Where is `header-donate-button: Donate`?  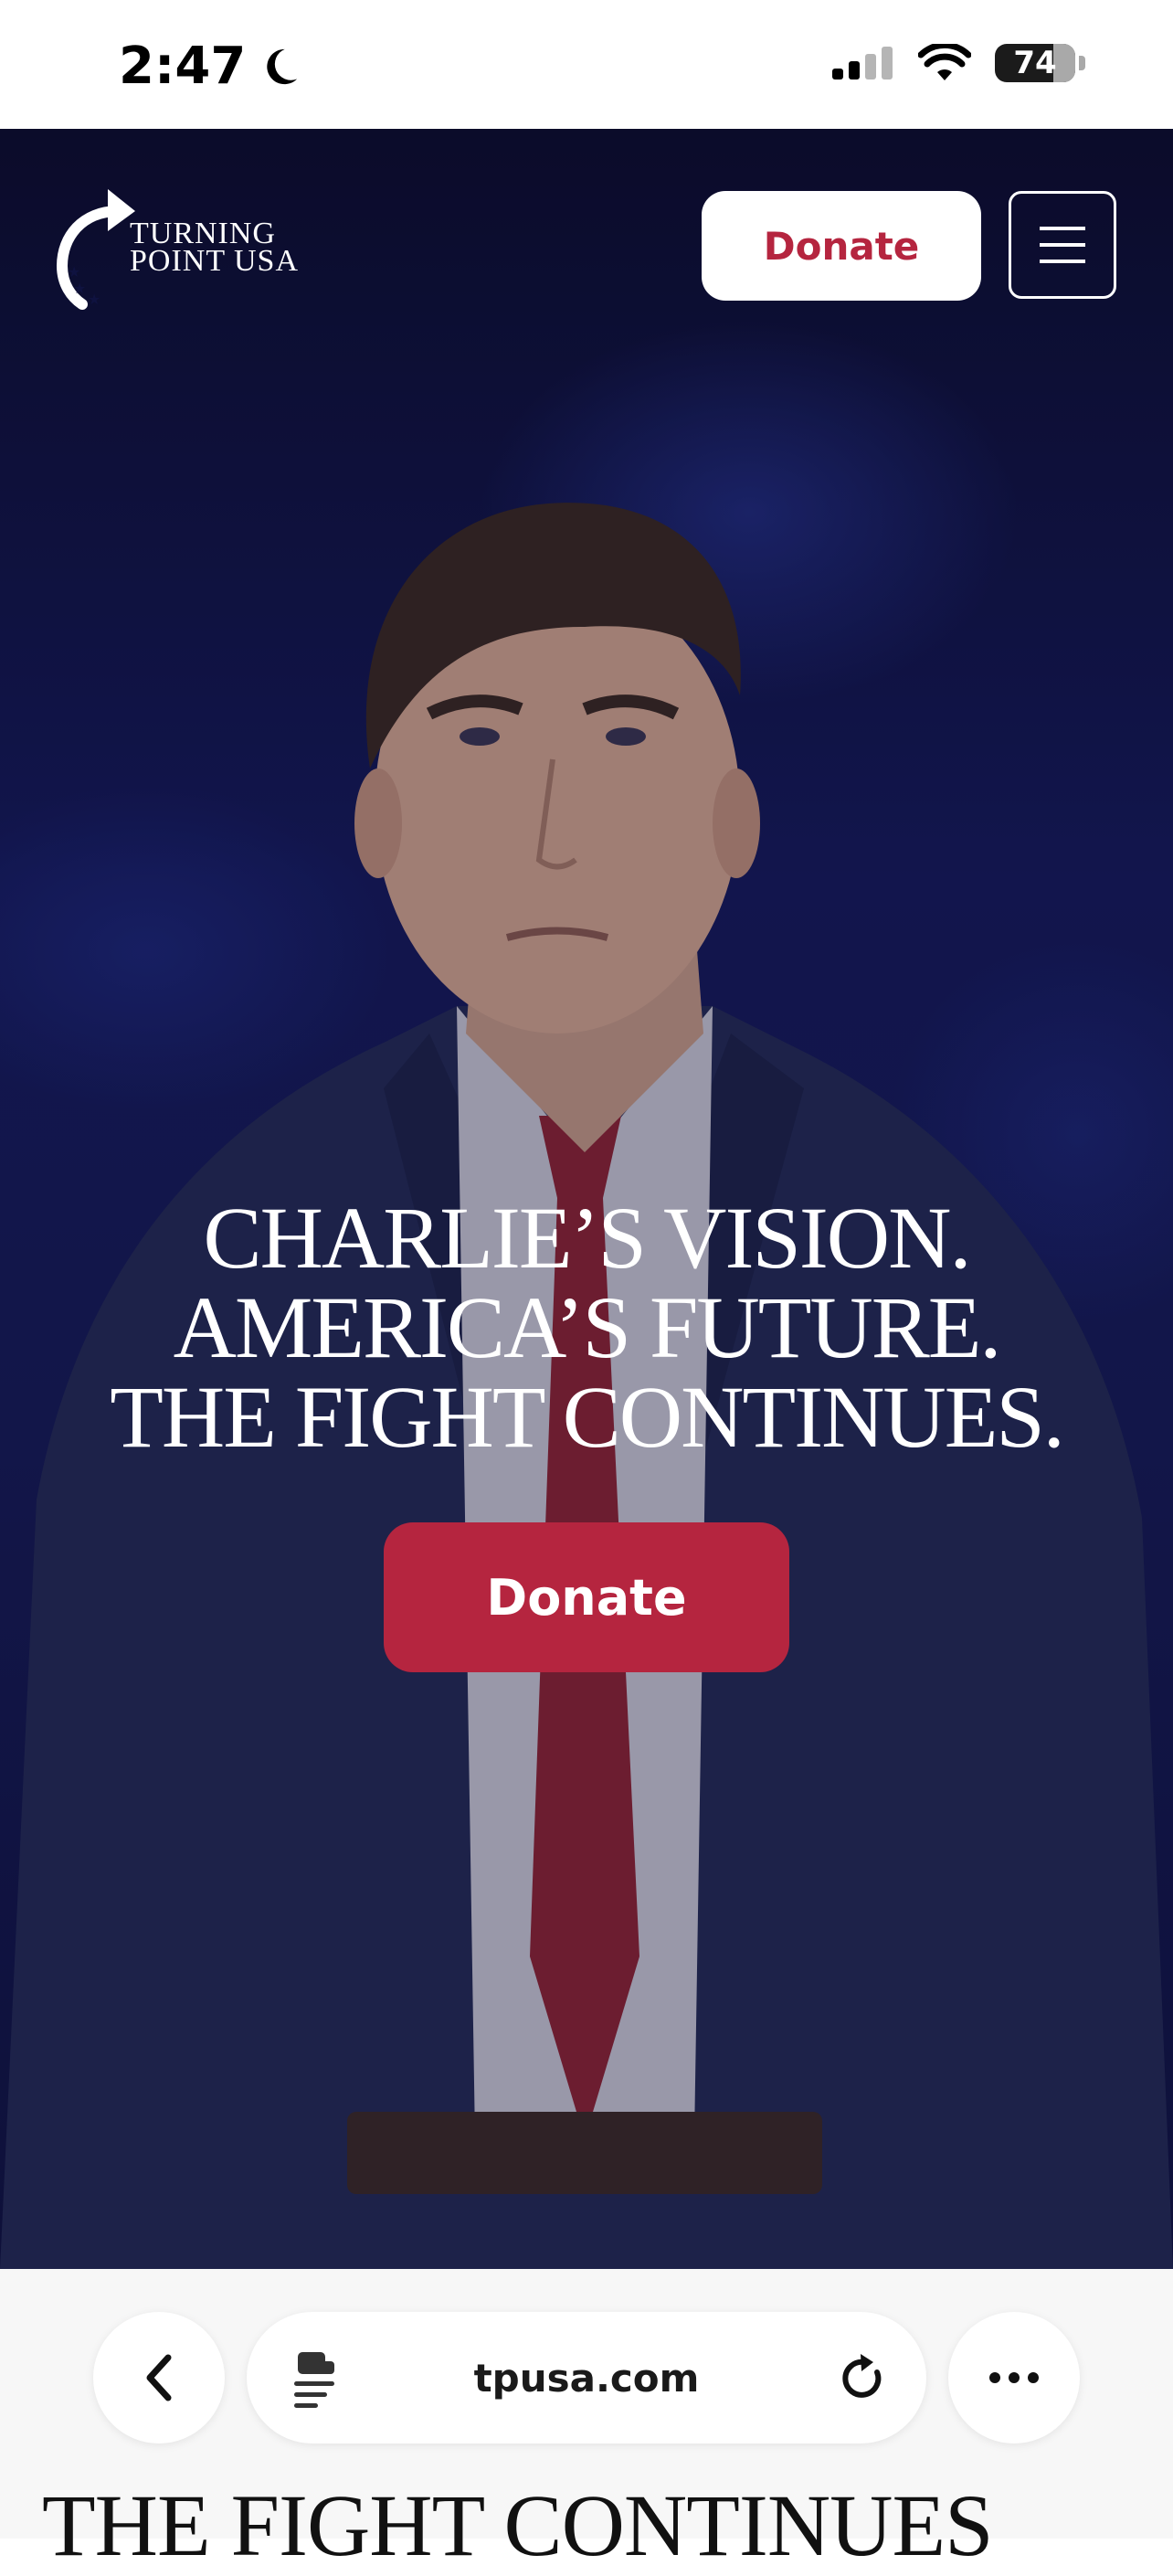
header-donate-button: Donate is located at coordinates (841, 246).